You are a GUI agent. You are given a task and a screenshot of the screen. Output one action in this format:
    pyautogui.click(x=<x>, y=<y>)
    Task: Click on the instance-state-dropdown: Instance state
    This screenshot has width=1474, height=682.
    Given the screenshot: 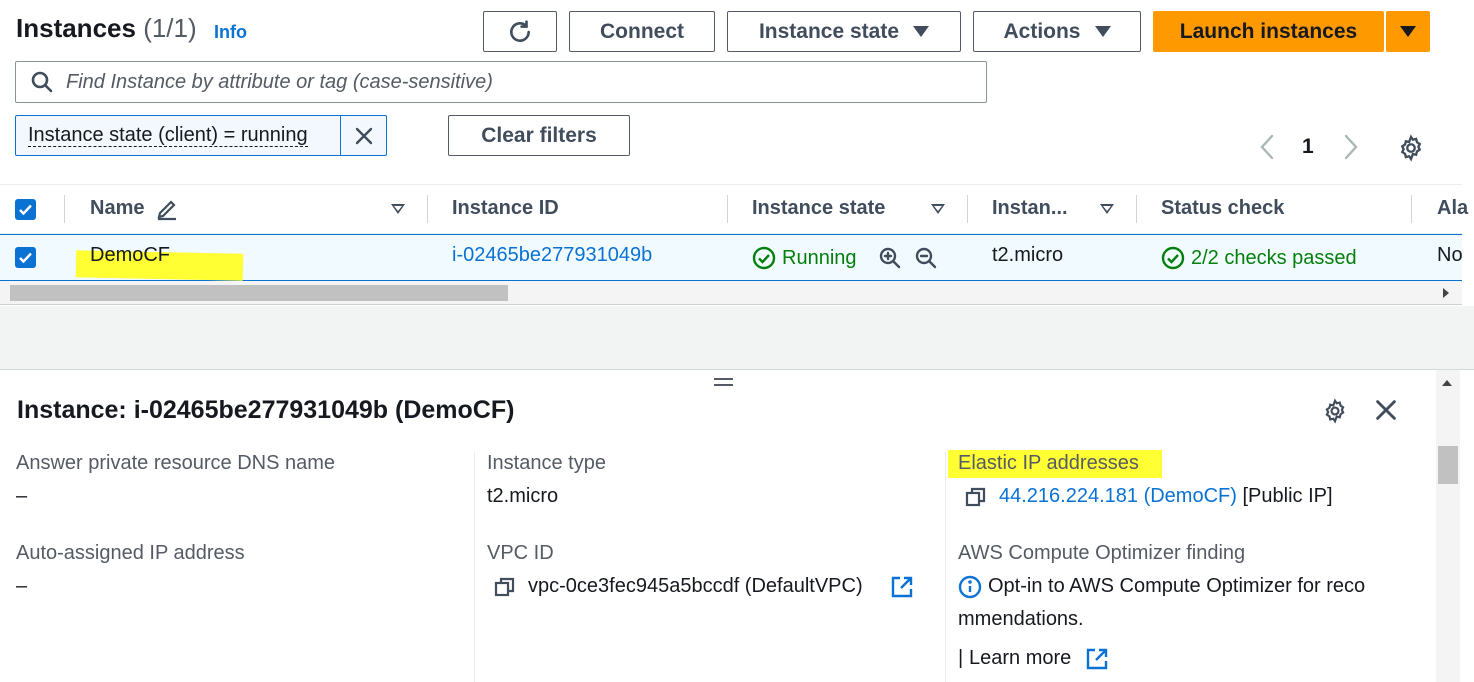 What is the action you would take?
    pyautogui.click(x=844, y=31)
    